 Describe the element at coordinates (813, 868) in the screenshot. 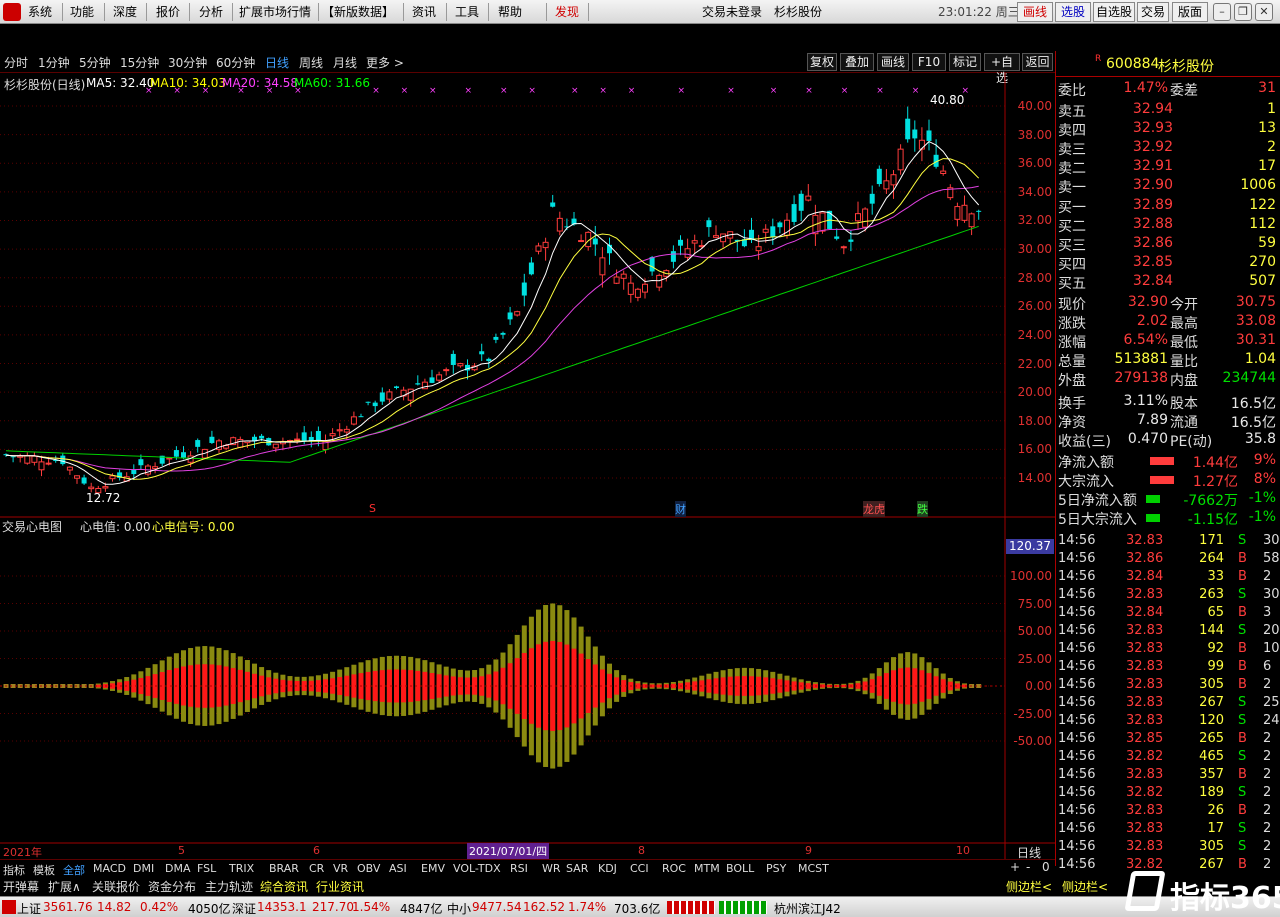

I see `indicator-tab: MCST` at that location.